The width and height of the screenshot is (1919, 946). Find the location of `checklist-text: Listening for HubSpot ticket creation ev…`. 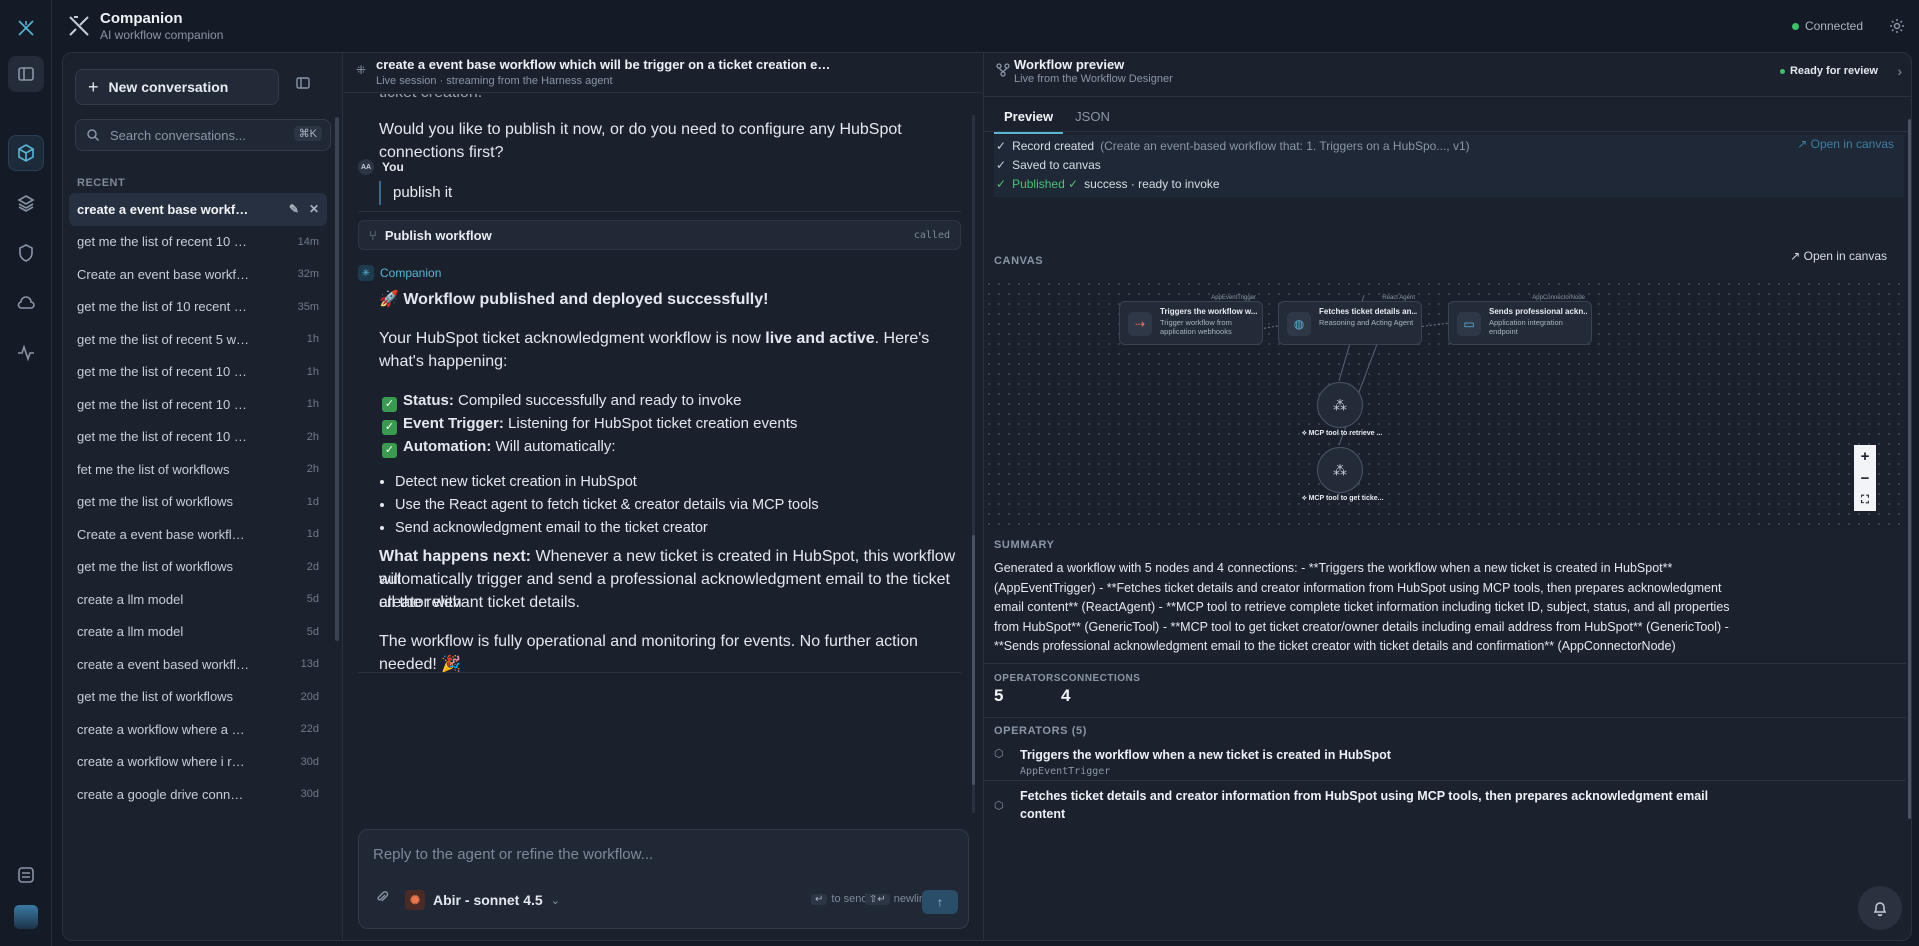

checklist-text: Listening for HubSpot ticket creation ev… is located at coordinates (650, 423).